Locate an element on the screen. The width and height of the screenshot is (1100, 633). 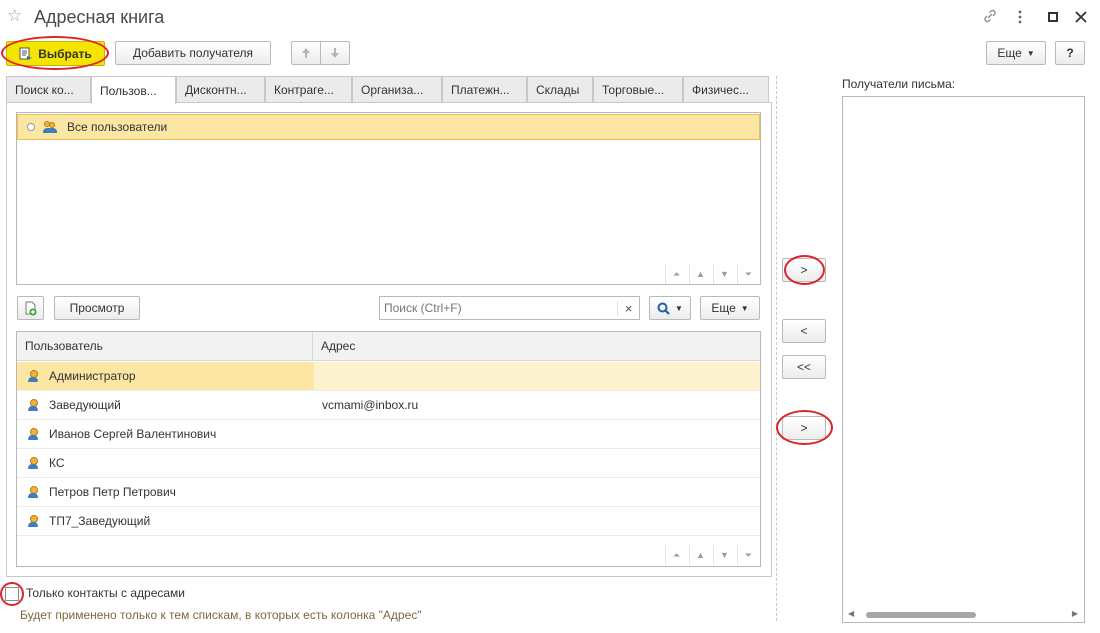
only-with-addresses-label: Только контакты с адресами is located at coordinates (105, 593).